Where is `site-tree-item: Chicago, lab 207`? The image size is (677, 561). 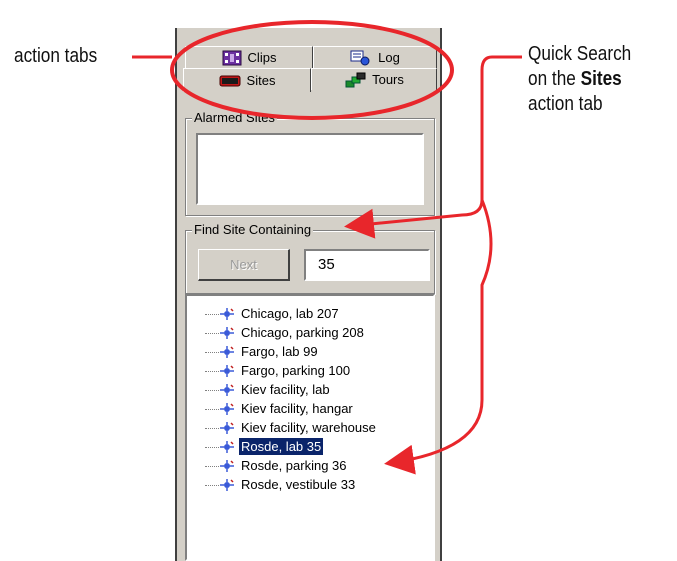
site-tree-item: Chicago, lab 207 is located at coordinates (307, 313).